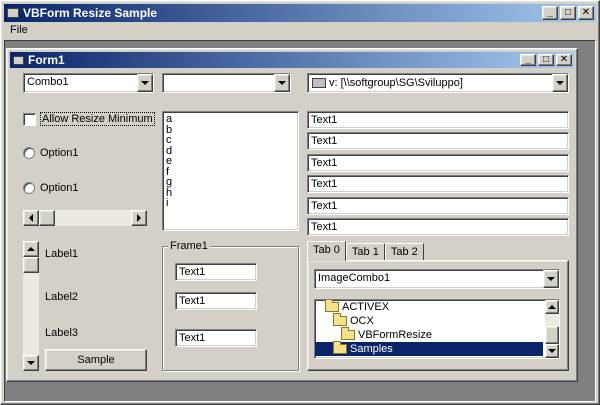  I want to click on combo1-value: Combo1, so click(48, 82).